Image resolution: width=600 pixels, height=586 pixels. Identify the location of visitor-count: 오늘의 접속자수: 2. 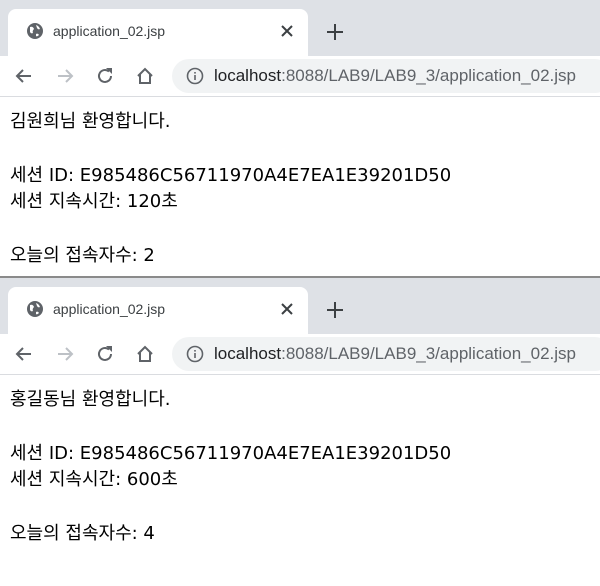
(82, 255).